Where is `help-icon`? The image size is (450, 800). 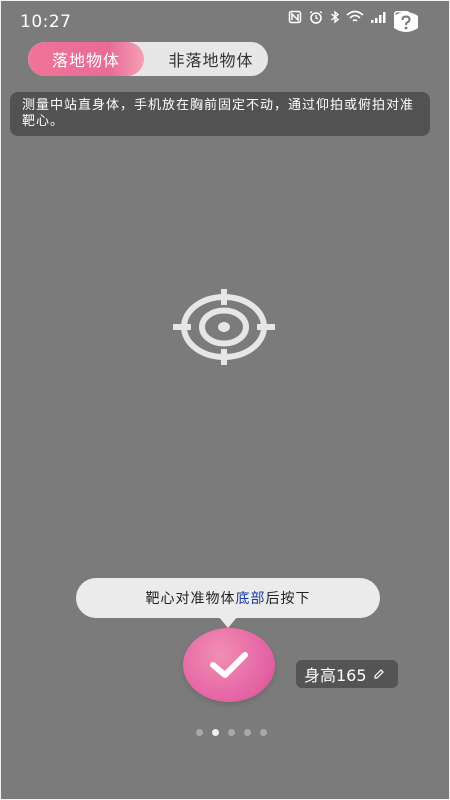
help-icon is located at coordinates (406, 26).